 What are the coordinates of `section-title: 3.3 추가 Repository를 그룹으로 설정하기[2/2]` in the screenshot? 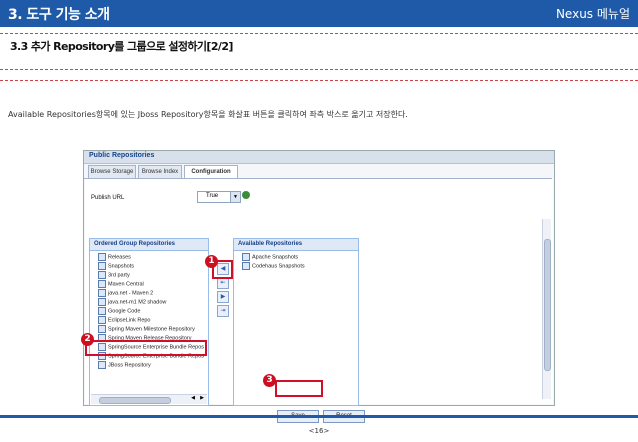 It's located at (121, 46).